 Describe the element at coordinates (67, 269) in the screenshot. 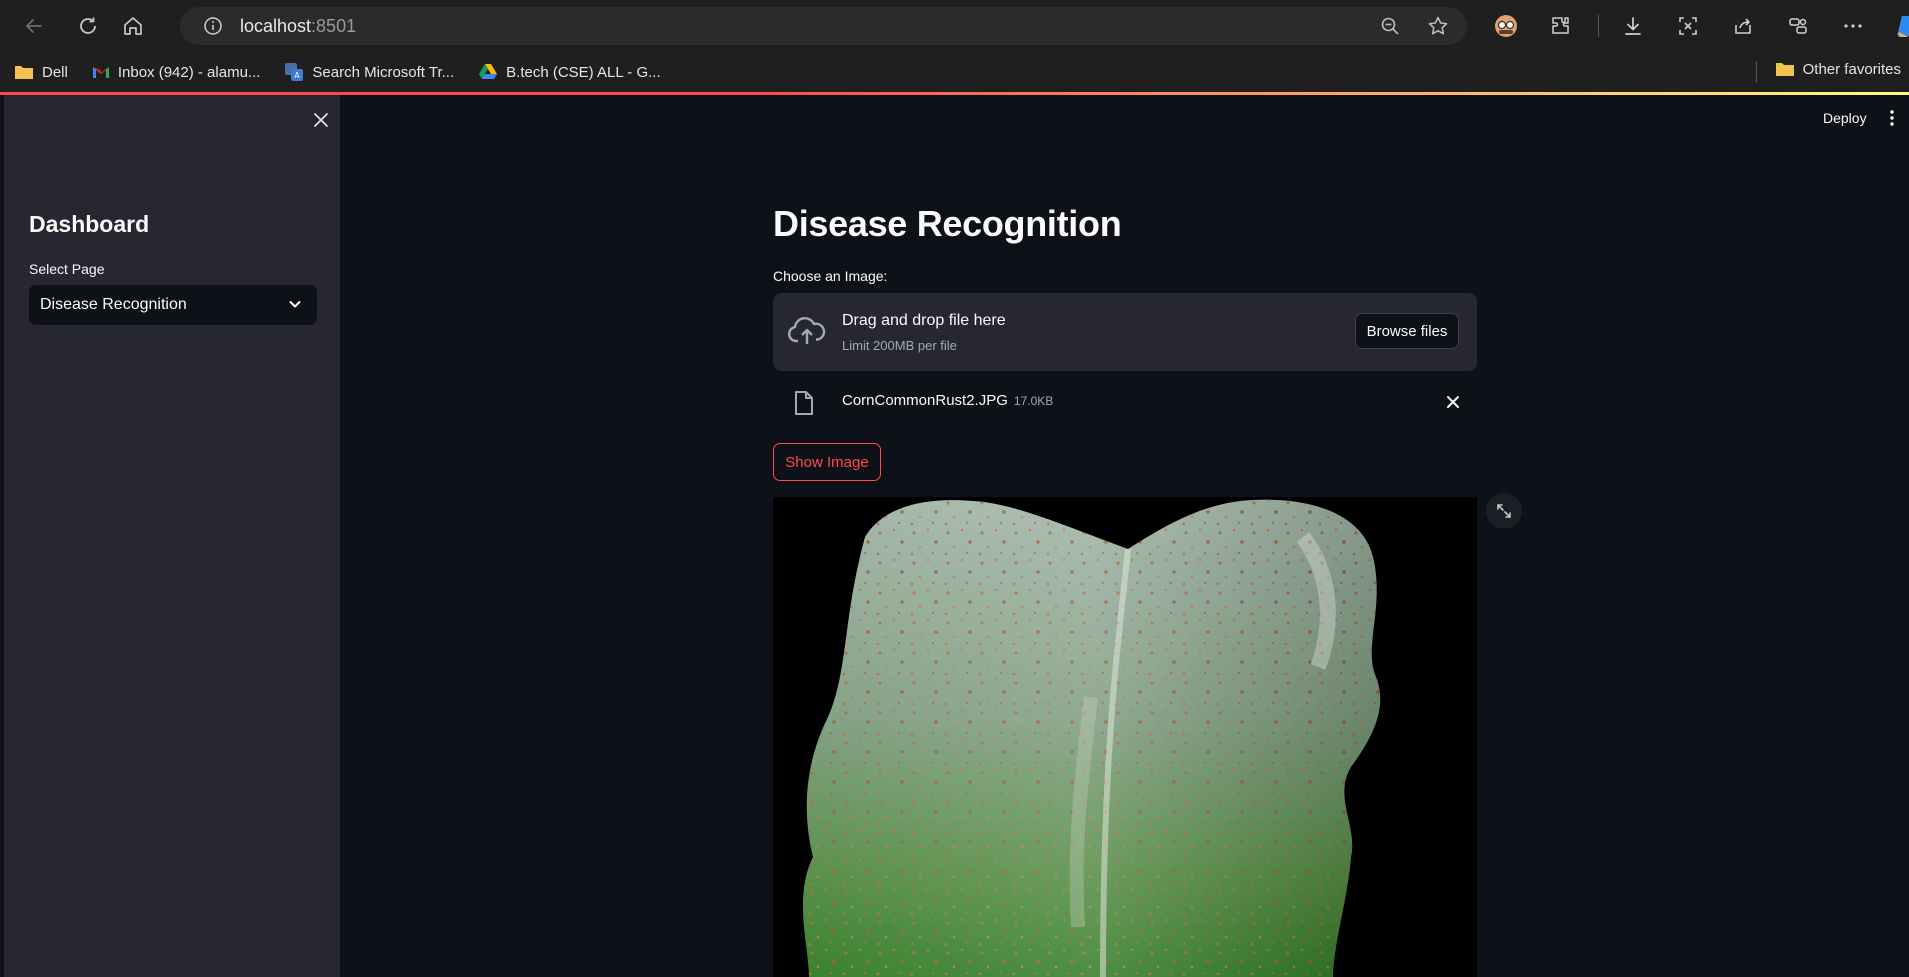

I see `select-page-label: Select Page` at that location.